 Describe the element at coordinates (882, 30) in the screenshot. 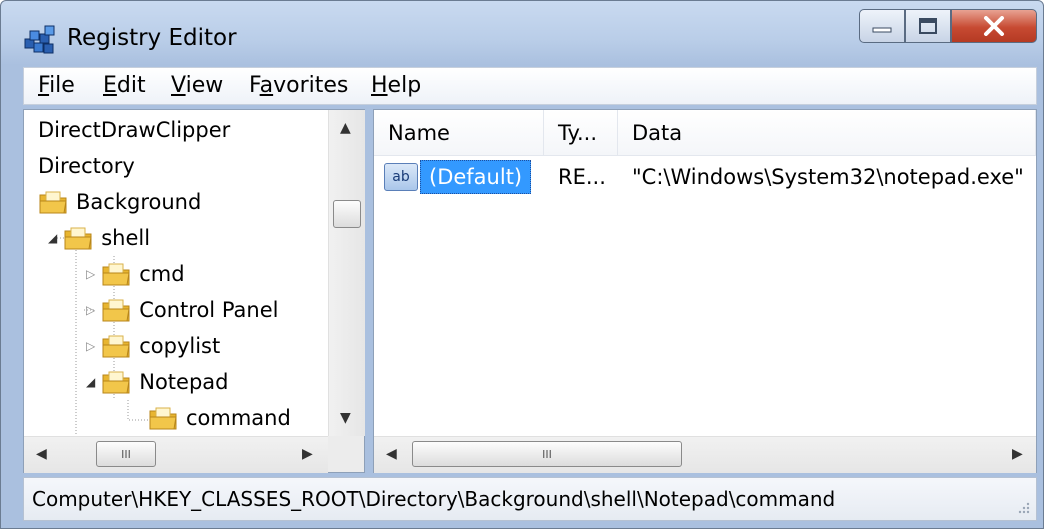

I see `minimize-icon` at that location.